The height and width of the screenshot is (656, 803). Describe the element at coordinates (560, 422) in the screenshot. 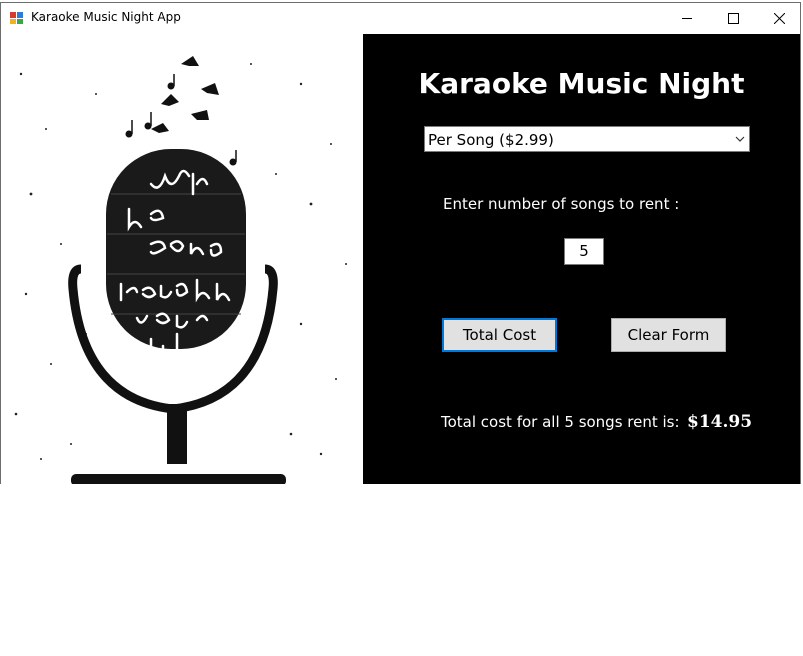

I see `result-label: Total cost for all 5 songs rent is:` at that location.